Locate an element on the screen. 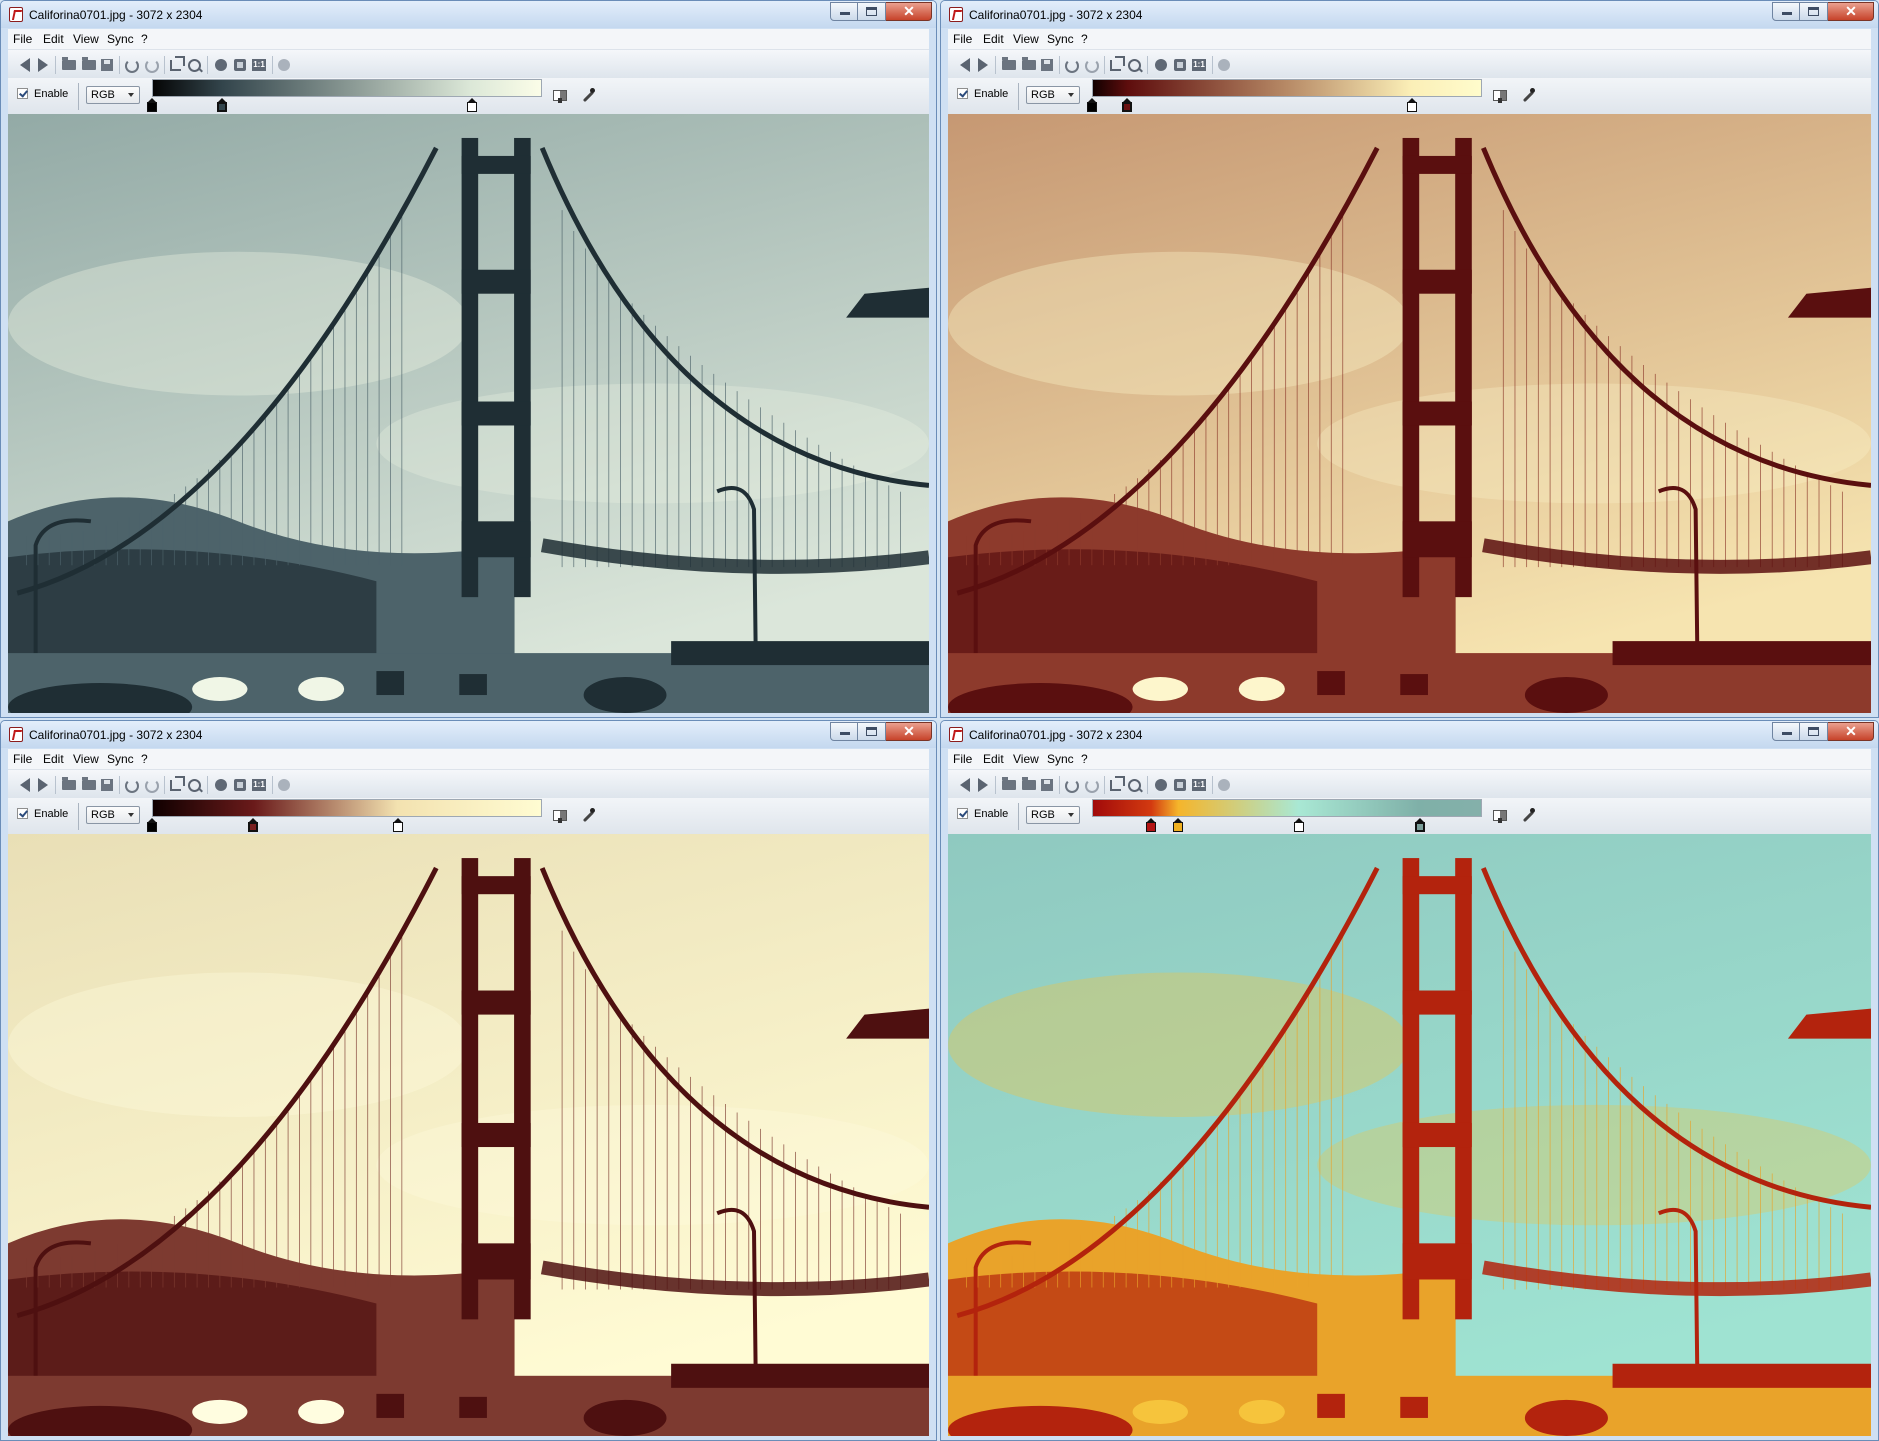 This screenshot has width=1879, height=1441. menu-file: File is located at coordinates (962, 759).